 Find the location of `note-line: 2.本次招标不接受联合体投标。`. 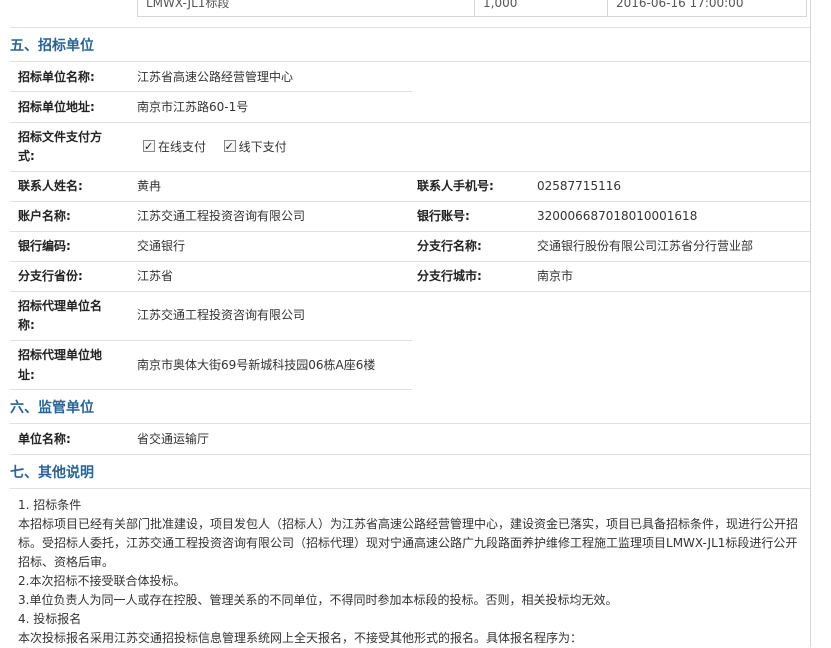

note-line: 2.本次招标不接受联合体投标。 is located at coordinates (102, 581).